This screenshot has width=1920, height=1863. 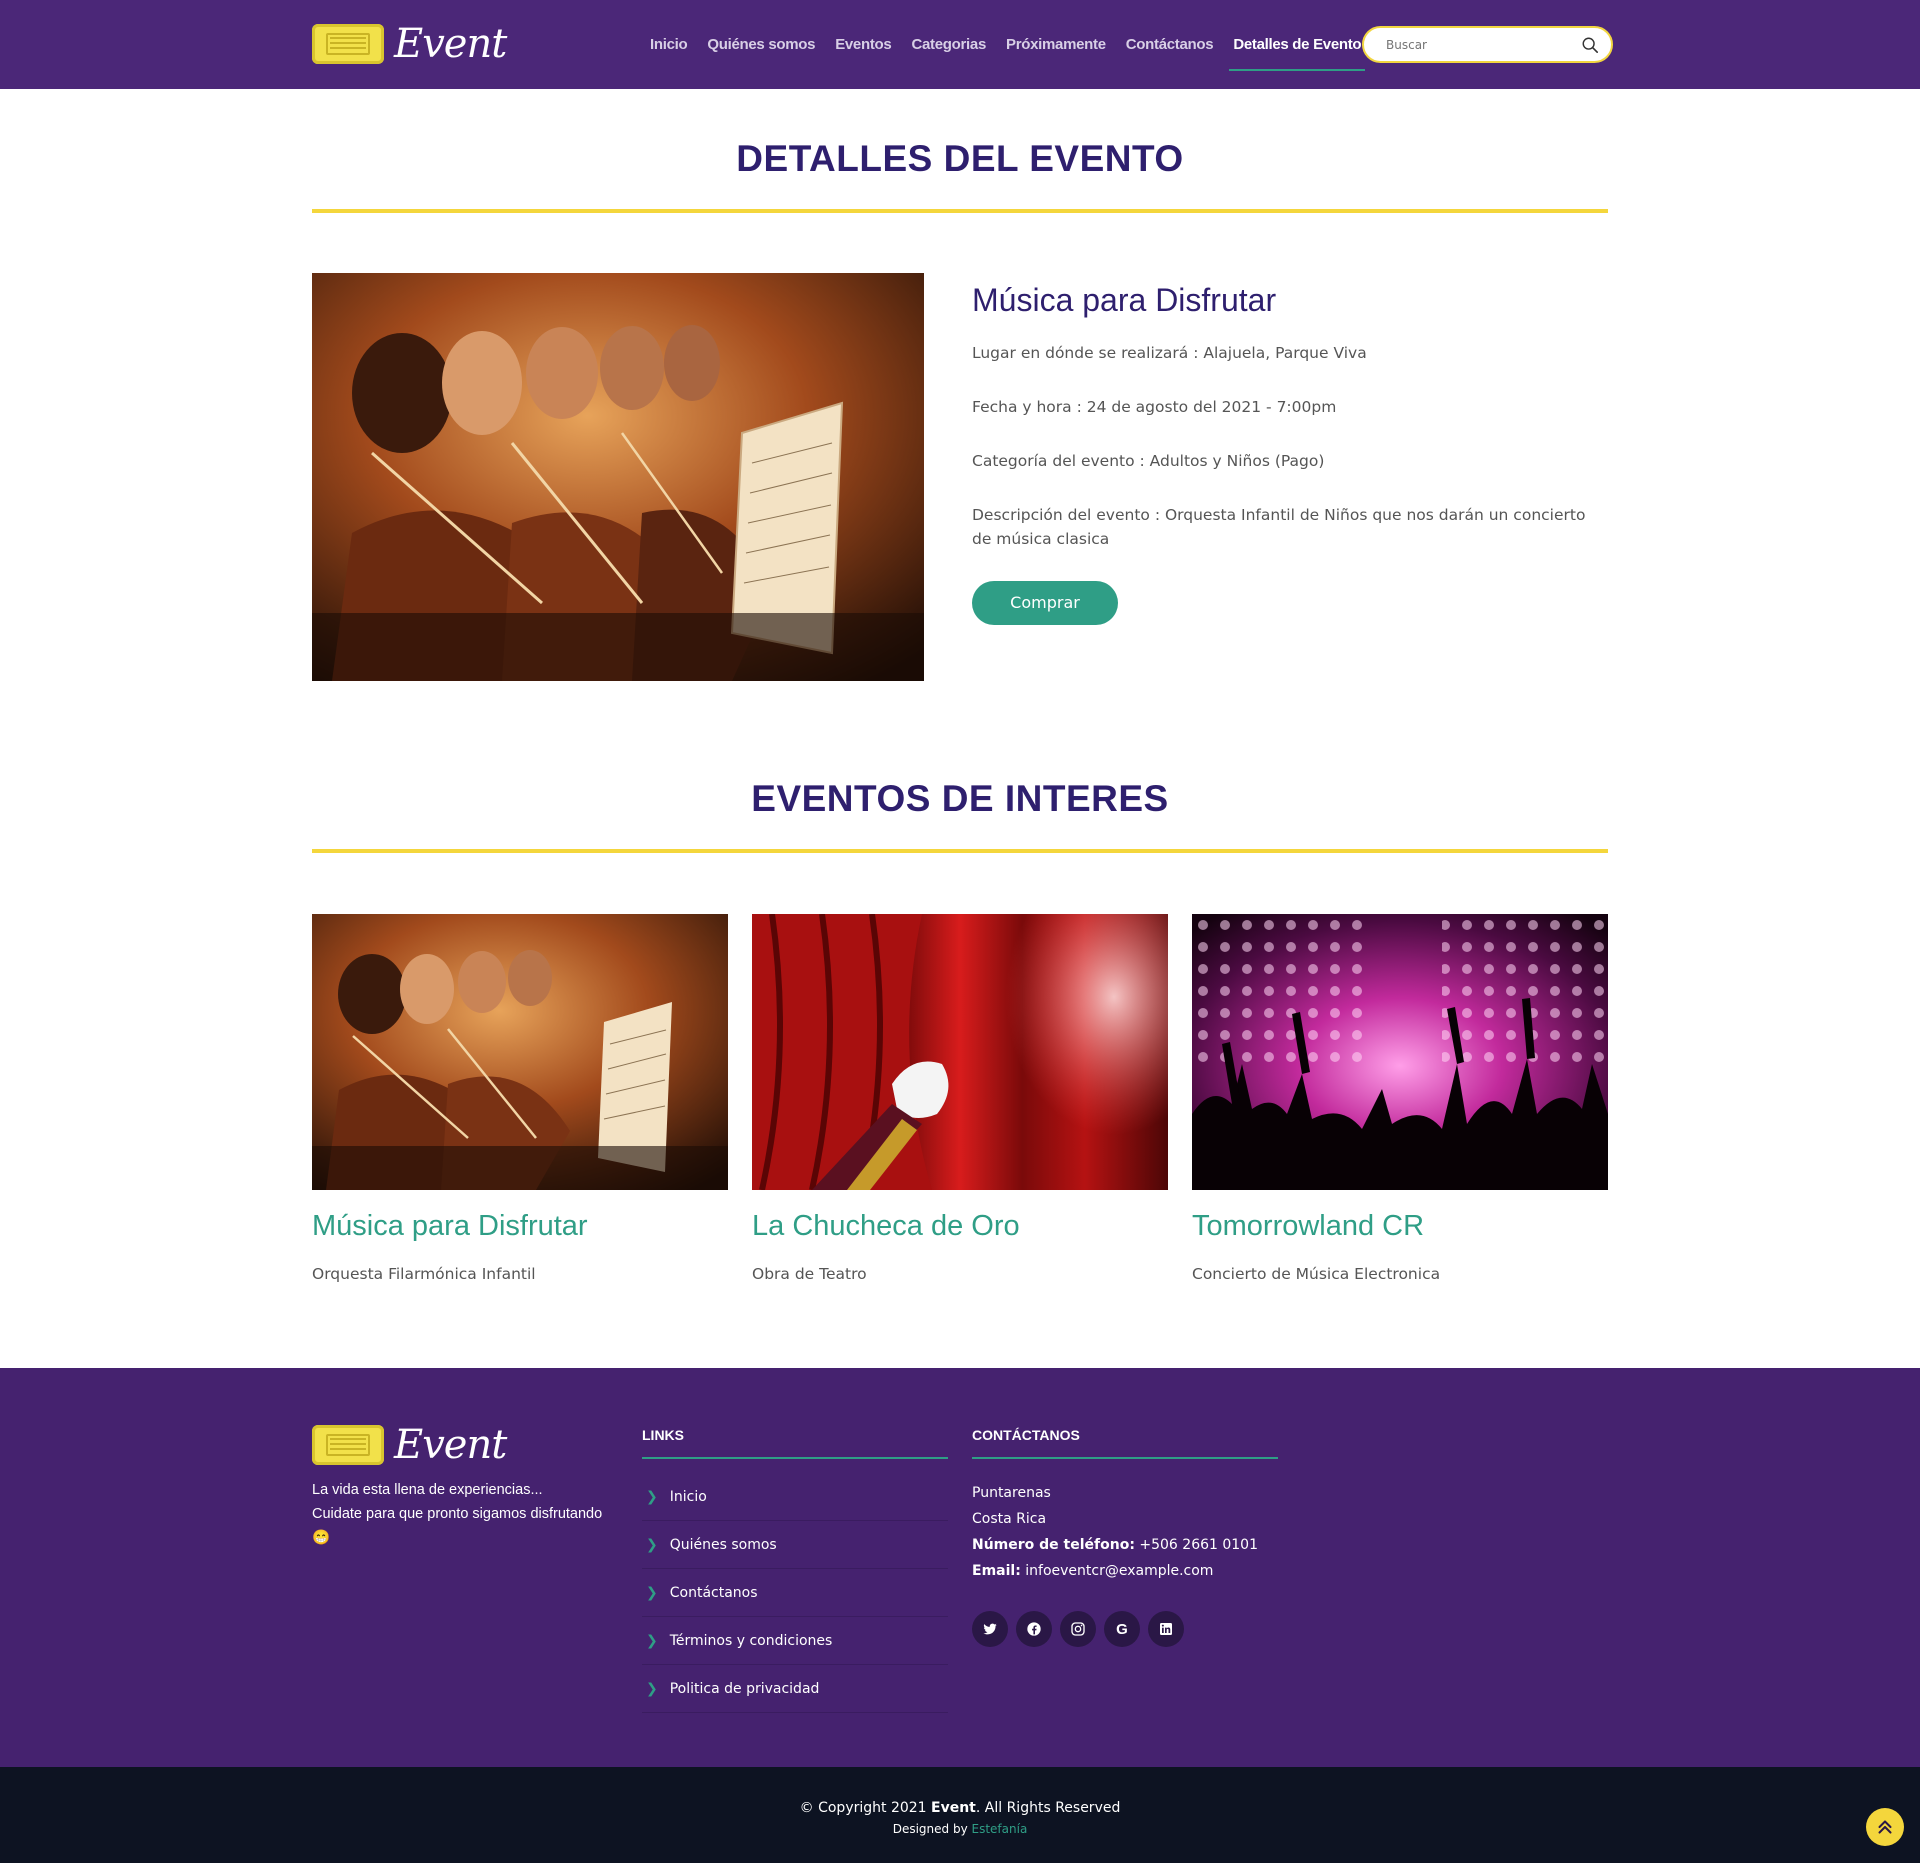 I want to click on brand-logo: Event, so click(x=409, y=44).